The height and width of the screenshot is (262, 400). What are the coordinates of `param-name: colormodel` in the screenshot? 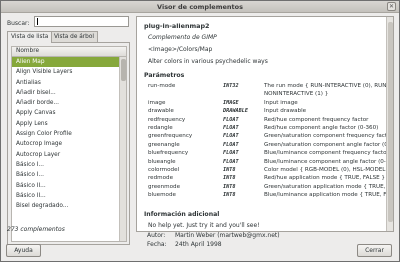 It's located at (164, 170).